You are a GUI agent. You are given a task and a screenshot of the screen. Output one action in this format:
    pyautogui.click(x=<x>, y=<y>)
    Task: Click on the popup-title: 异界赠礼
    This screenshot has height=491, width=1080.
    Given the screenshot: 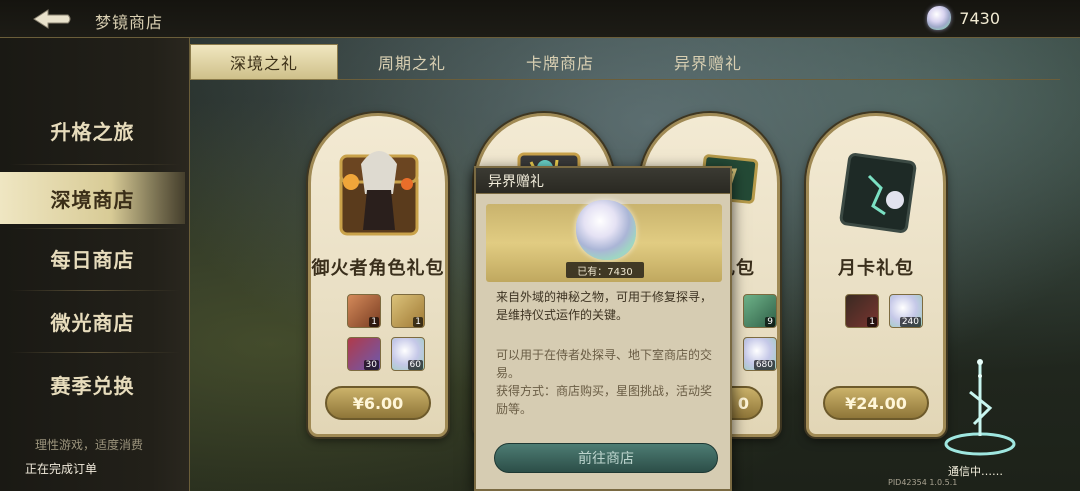 What is the action you would take?
    pyautogui.click(x=603, y=181)
    